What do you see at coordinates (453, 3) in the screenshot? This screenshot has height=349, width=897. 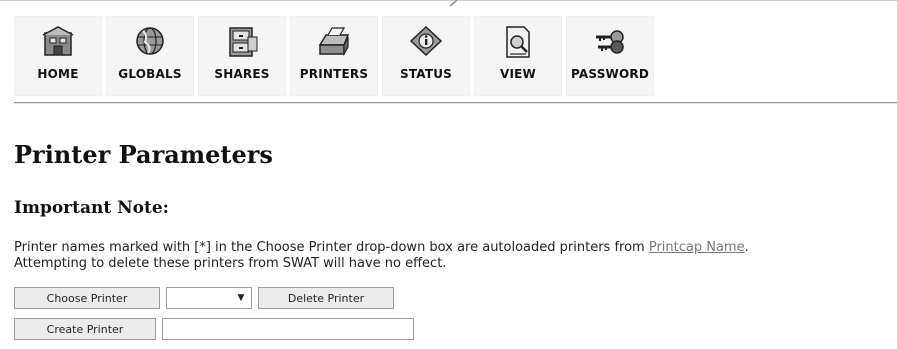 I see `top-mark` at bounding box center [453, 3].